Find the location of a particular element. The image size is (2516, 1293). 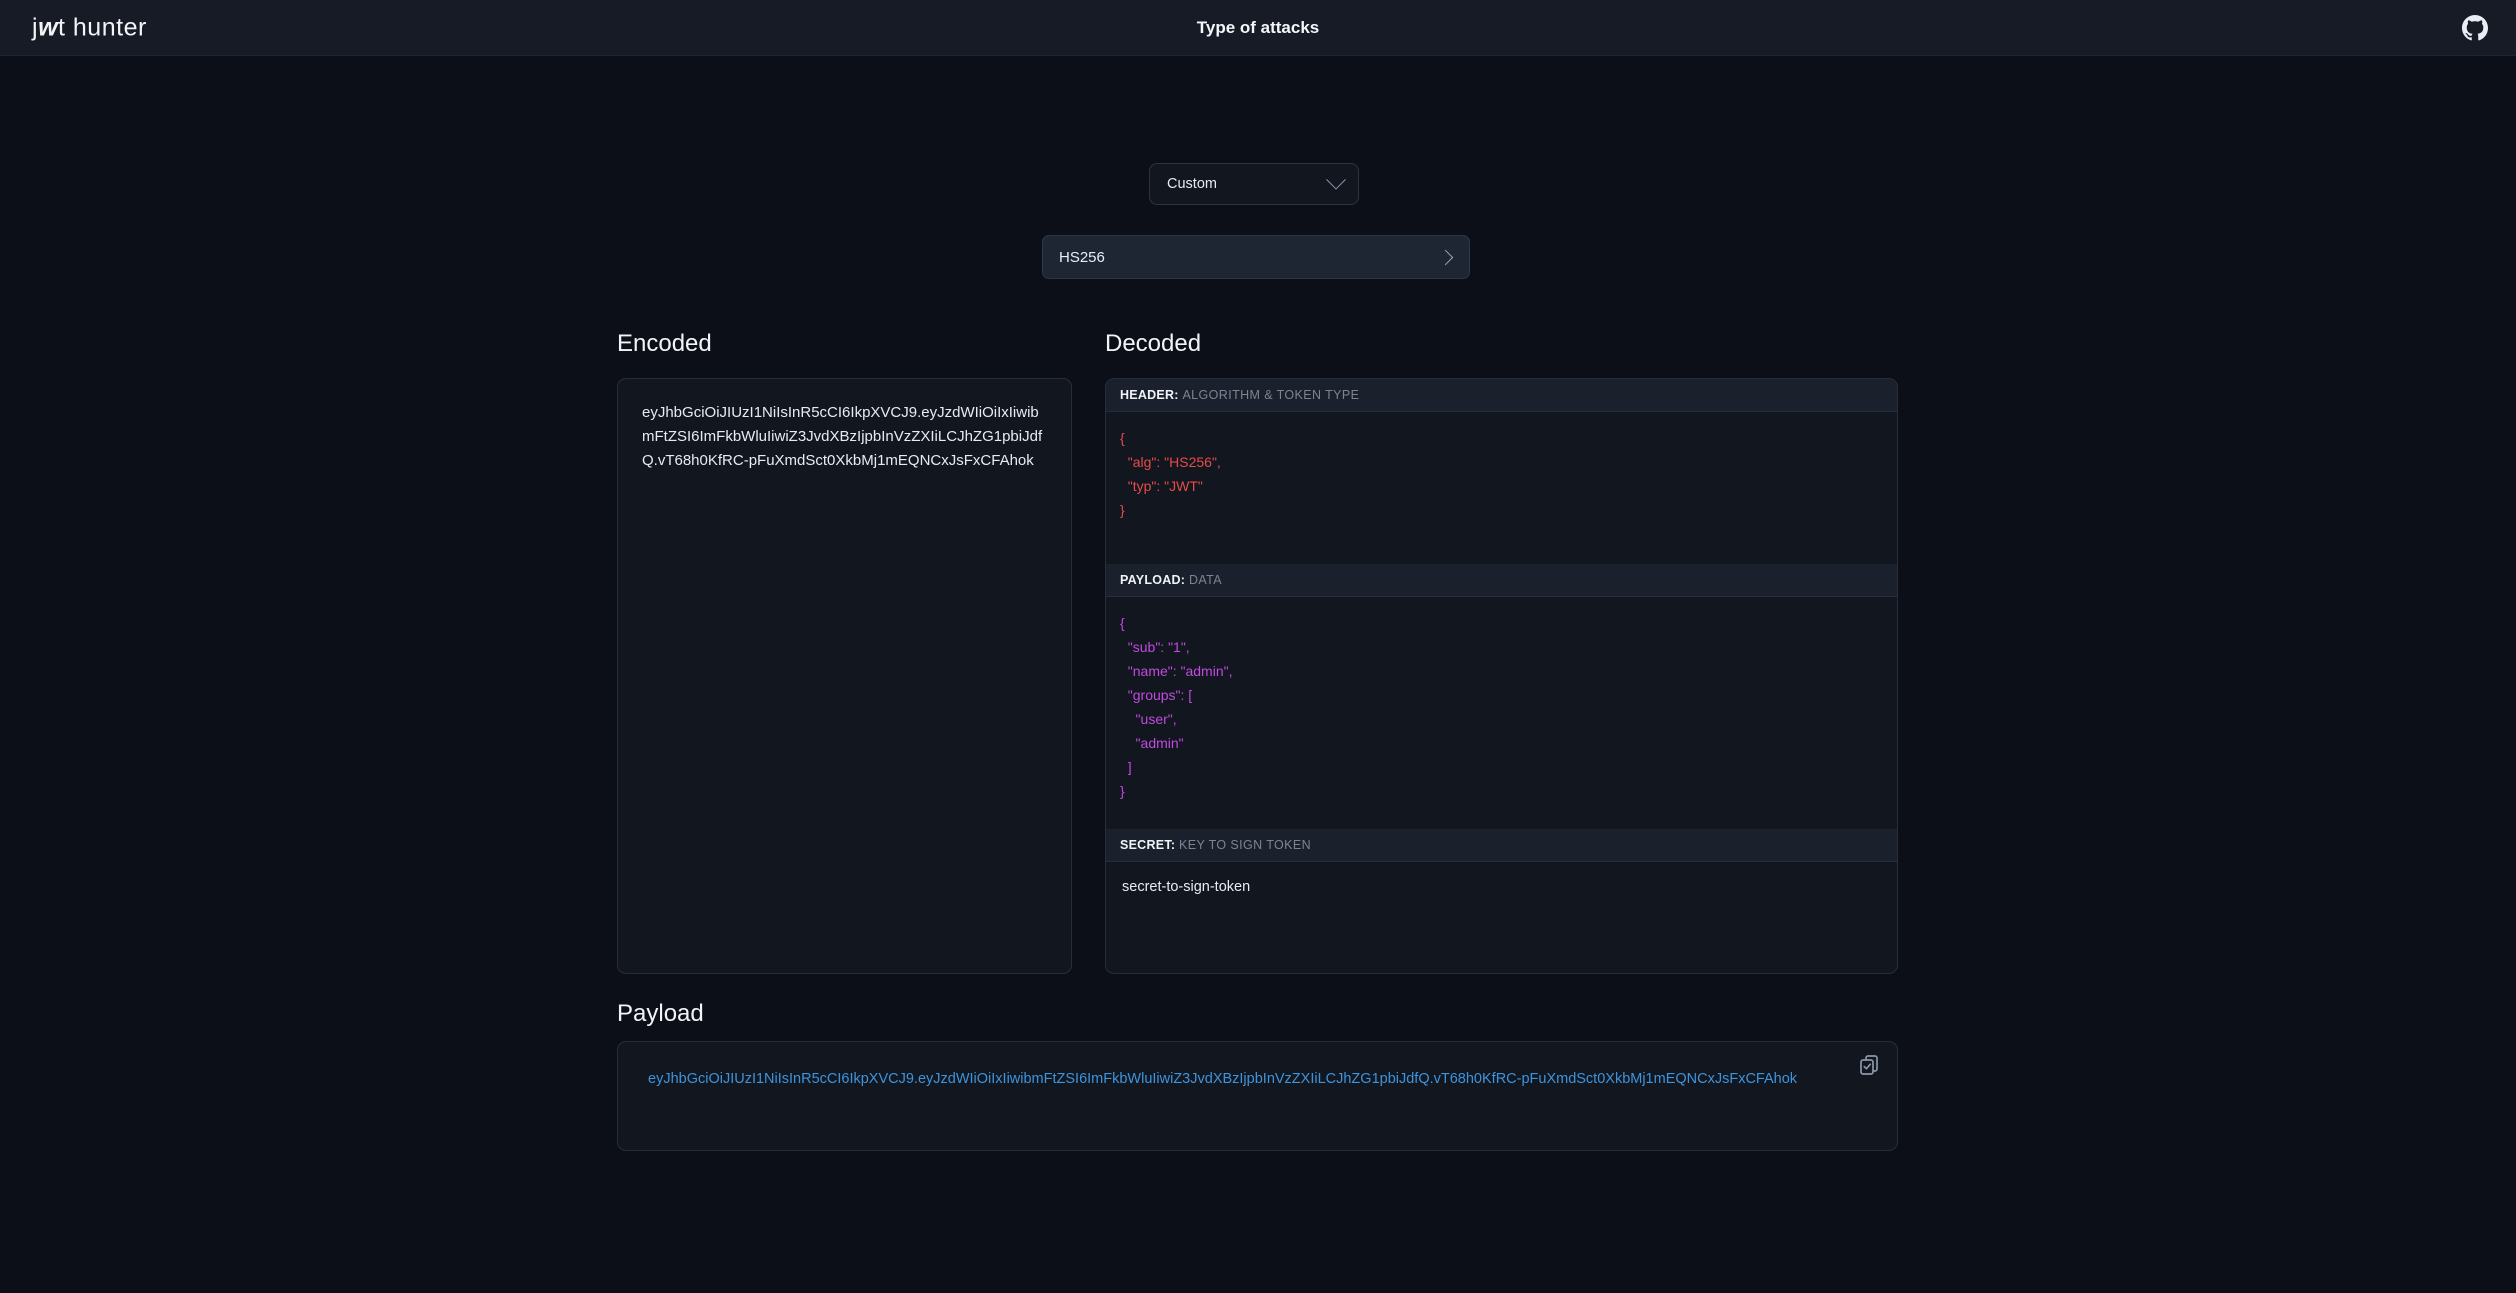

attack-accordion-label: HS256 is located at coordinates (1082, 257).